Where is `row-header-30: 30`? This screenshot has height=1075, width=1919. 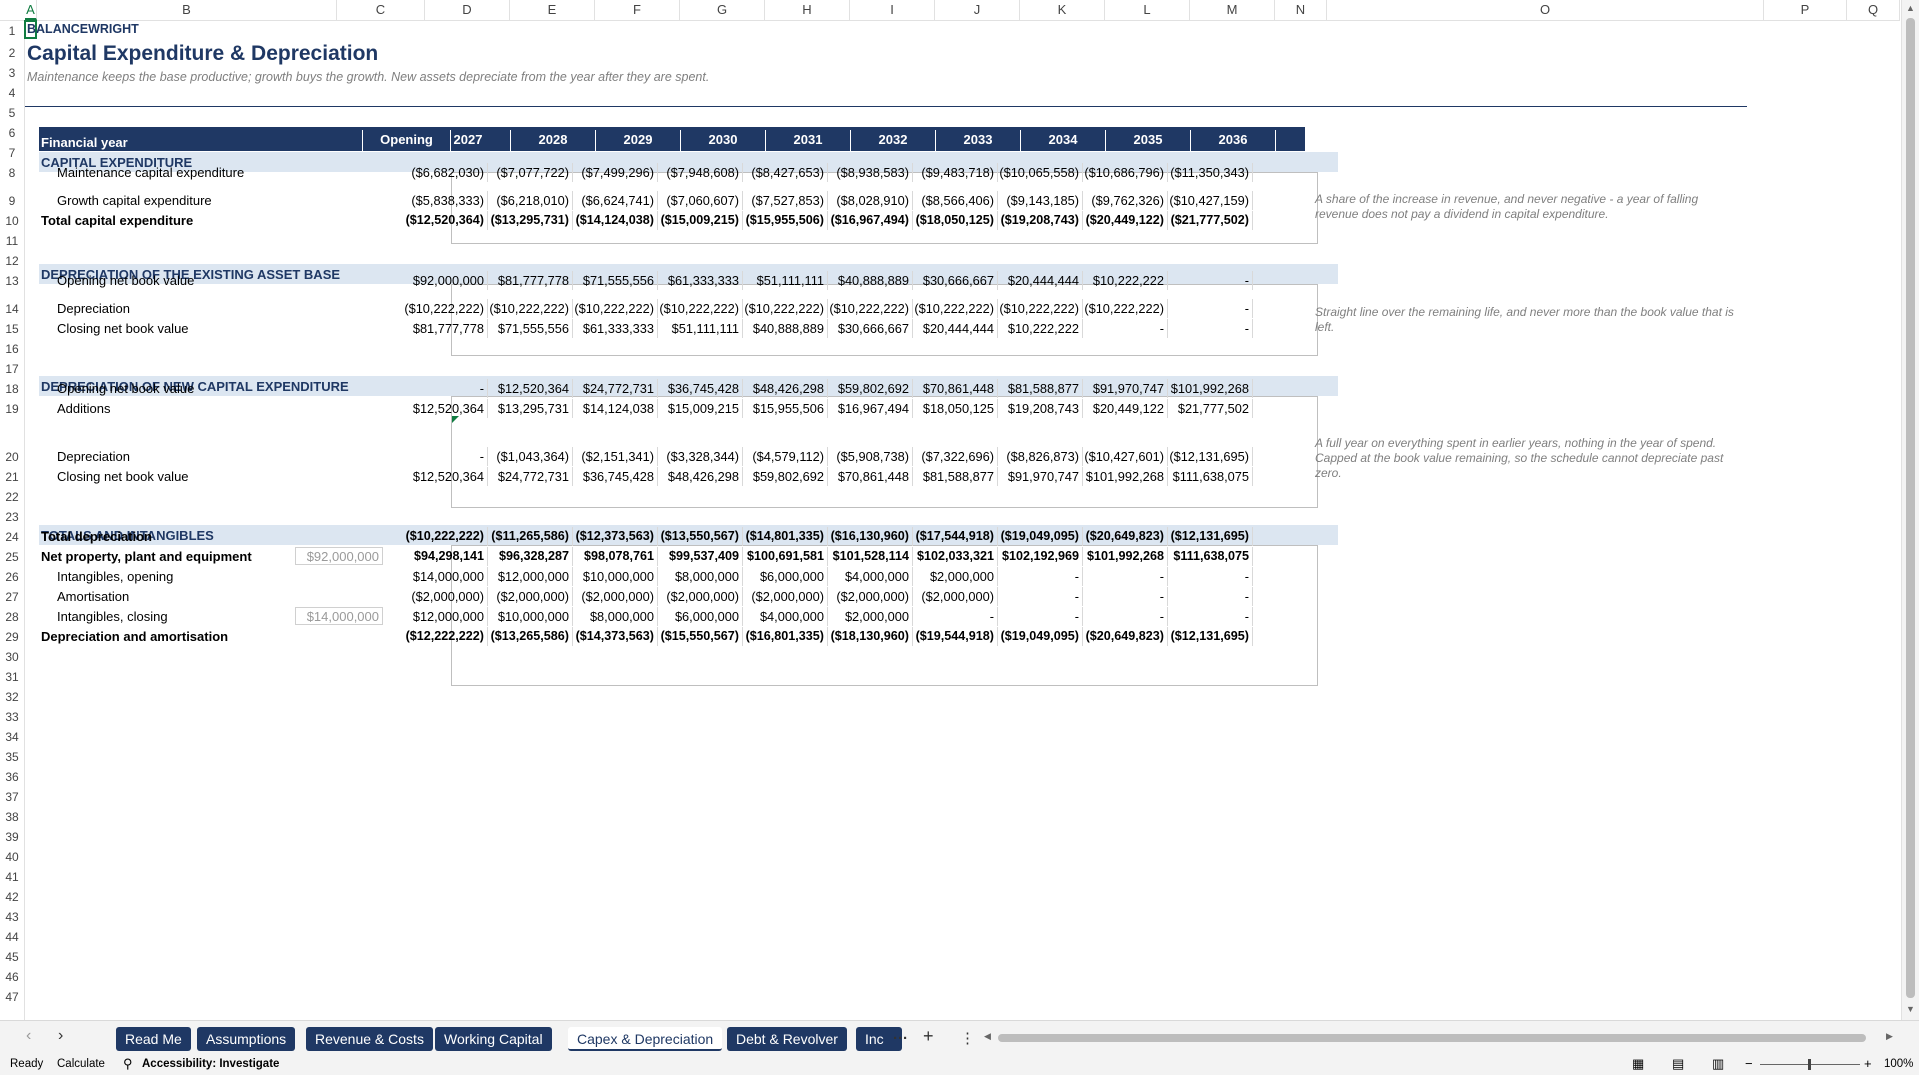 row-header-30: 30 is located at coordinates (12, 657).